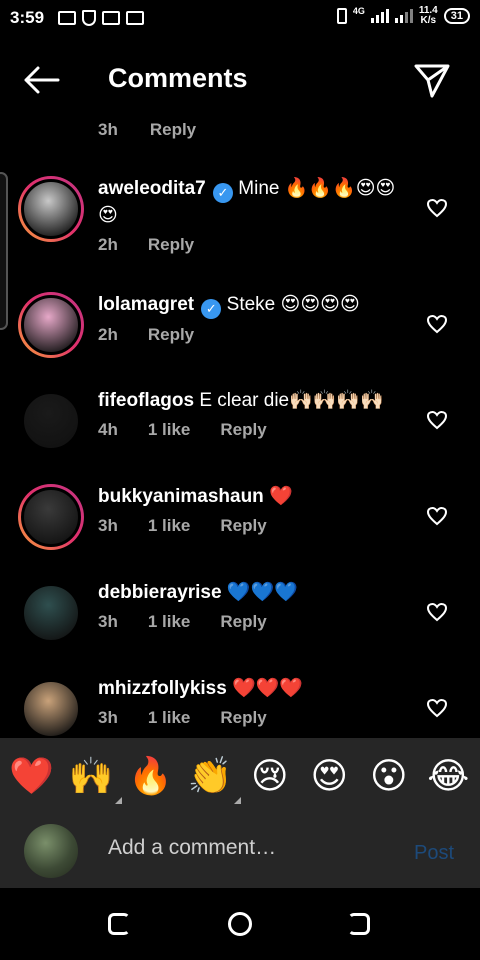 Image resolution: width=480 pixels, height=960 pixels. I want to click on comment-username: mhizzfollykiss, so click(162, 688).